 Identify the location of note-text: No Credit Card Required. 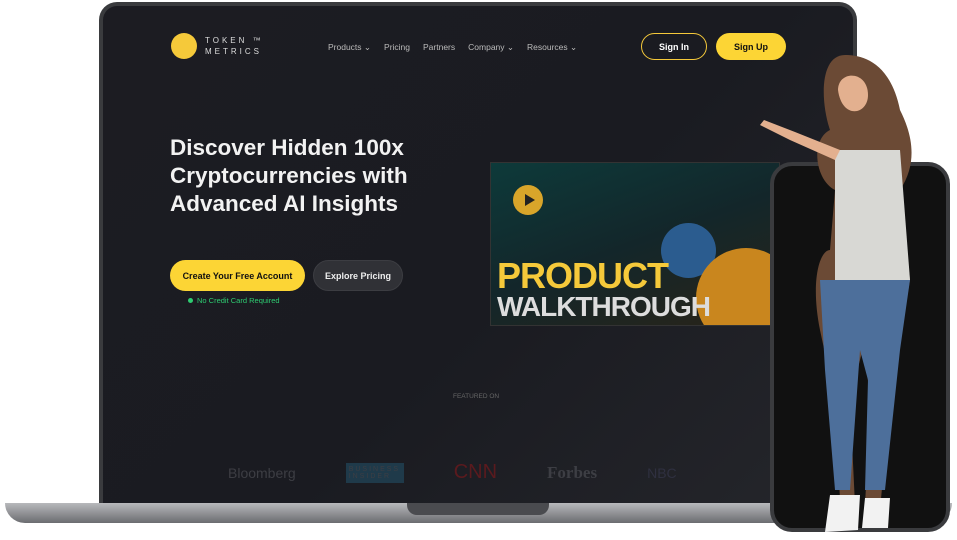
(238, 300).